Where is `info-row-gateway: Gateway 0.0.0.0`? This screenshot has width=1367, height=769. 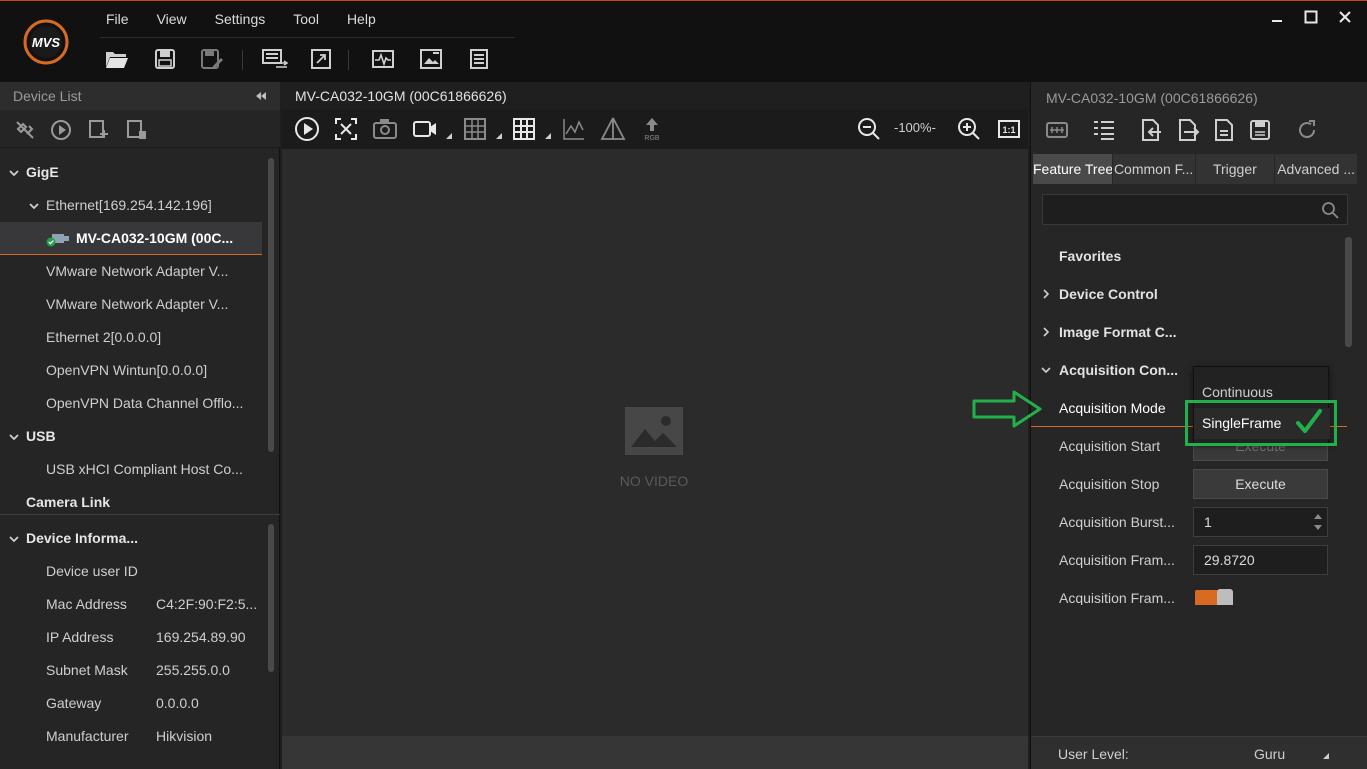
info-row-gateway: Gateway 0.0.0.0 is located at coordinates (122, 703).